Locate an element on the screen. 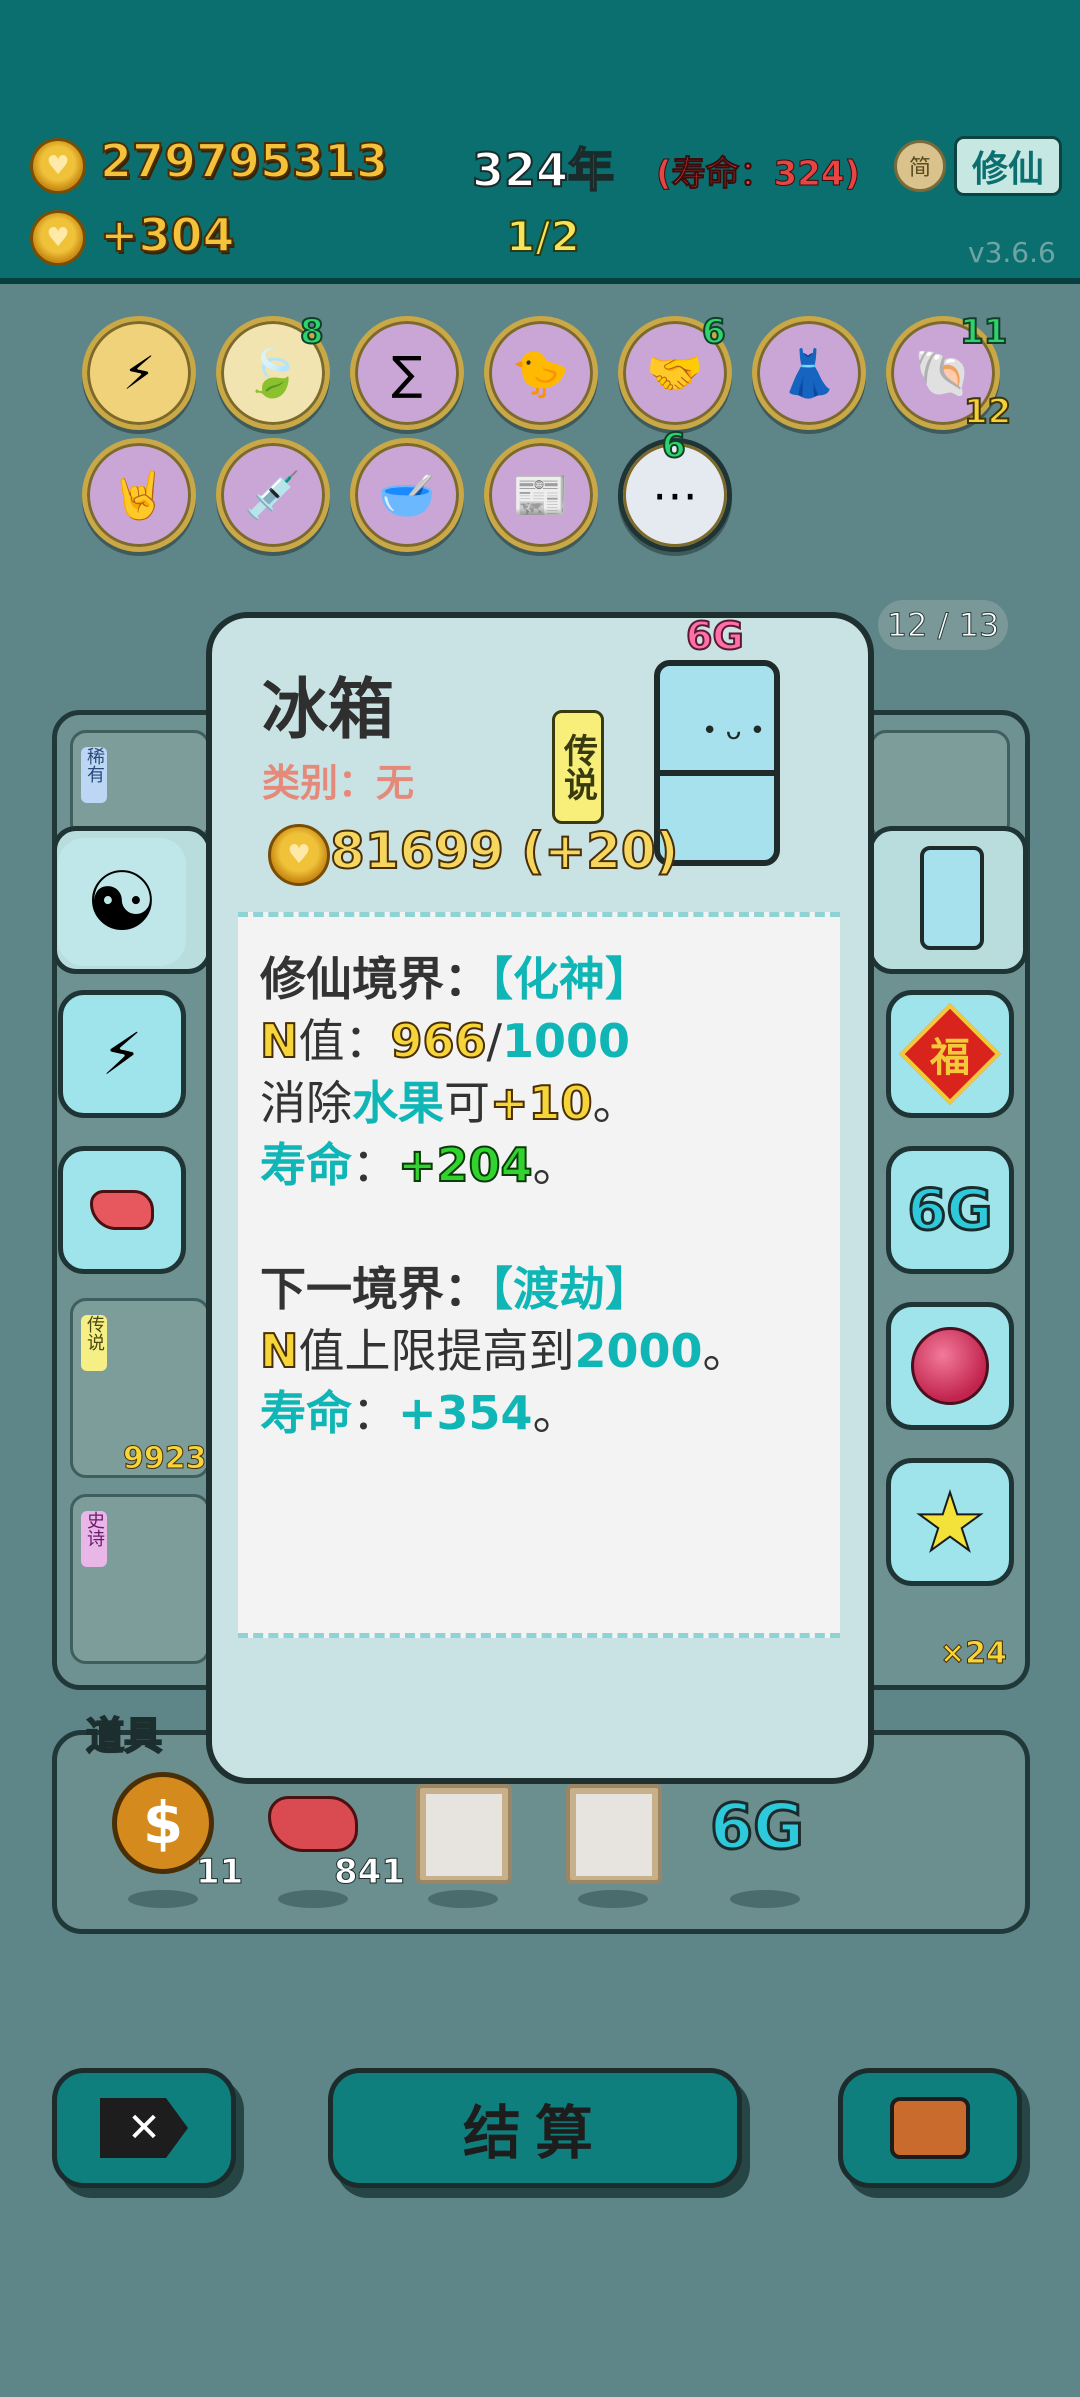 The width and height of the screenshot is (1080, 2397). tools-label: 道具 is located at coordinates (124, 1736).